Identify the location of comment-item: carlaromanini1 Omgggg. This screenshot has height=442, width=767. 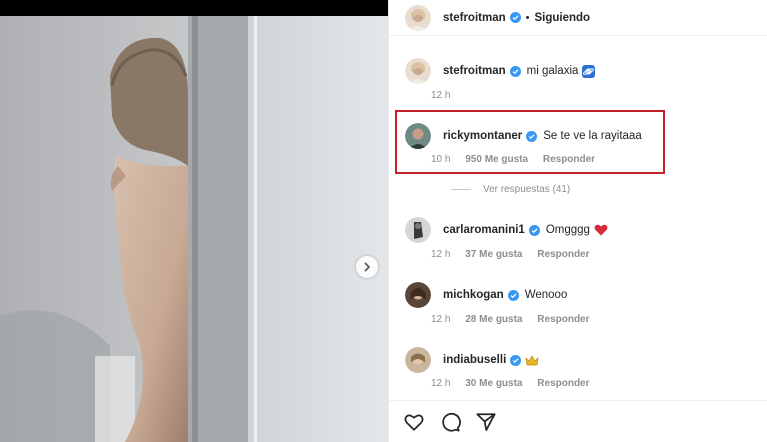
(575, 230).